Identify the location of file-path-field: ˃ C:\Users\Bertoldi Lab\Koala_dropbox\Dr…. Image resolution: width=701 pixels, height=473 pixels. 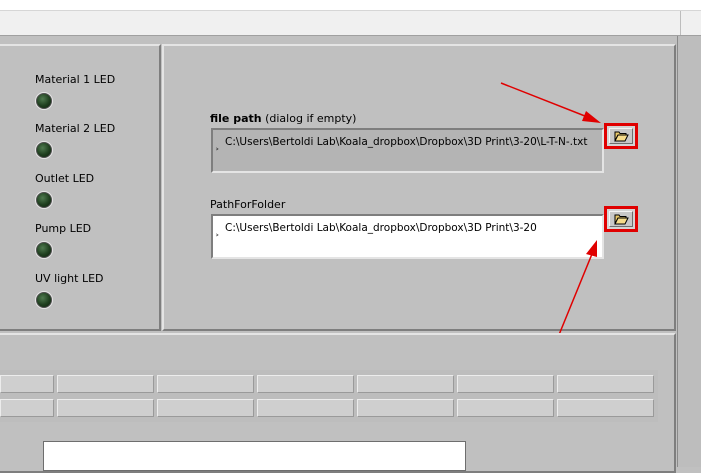
(407, 150).